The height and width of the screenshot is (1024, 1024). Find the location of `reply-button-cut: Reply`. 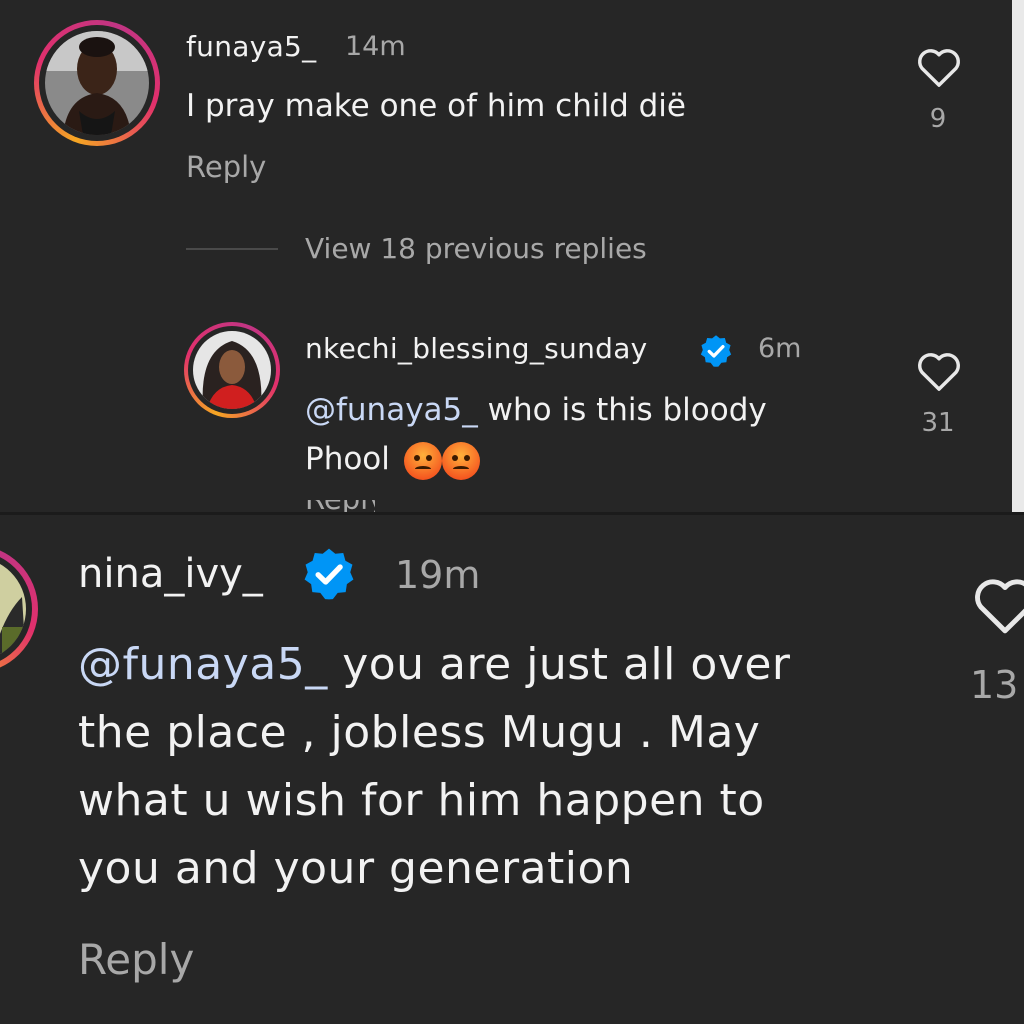

reply-button-cut: Reply is located at coordinates (340, 506).